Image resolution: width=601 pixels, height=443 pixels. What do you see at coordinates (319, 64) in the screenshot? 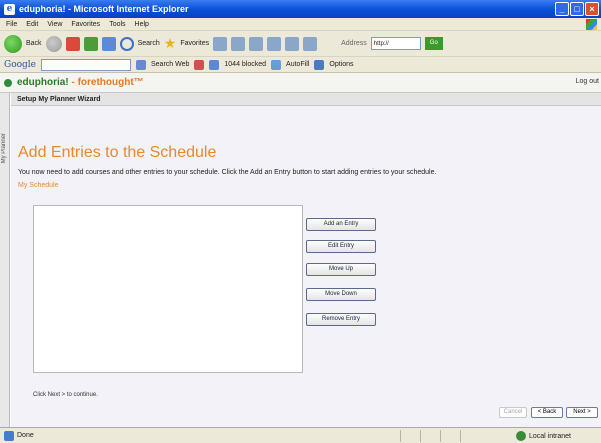
I see `options-icon` at bounding box center [319, 64].